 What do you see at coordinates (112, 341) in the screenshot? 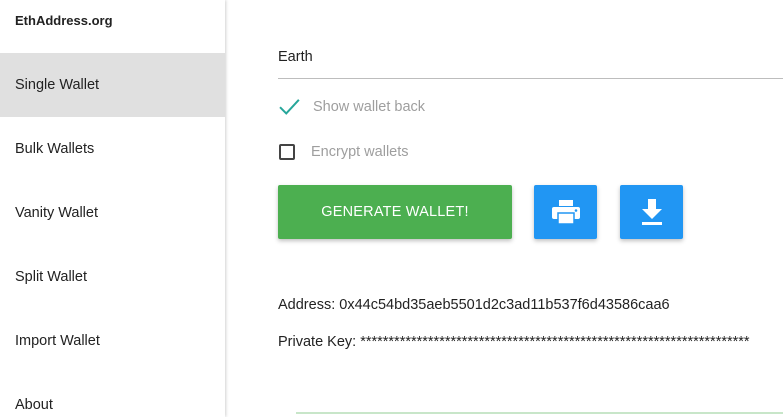
I see `sidebar-item-import-wallet: Import Wallet` at bounding box center [112, 341].